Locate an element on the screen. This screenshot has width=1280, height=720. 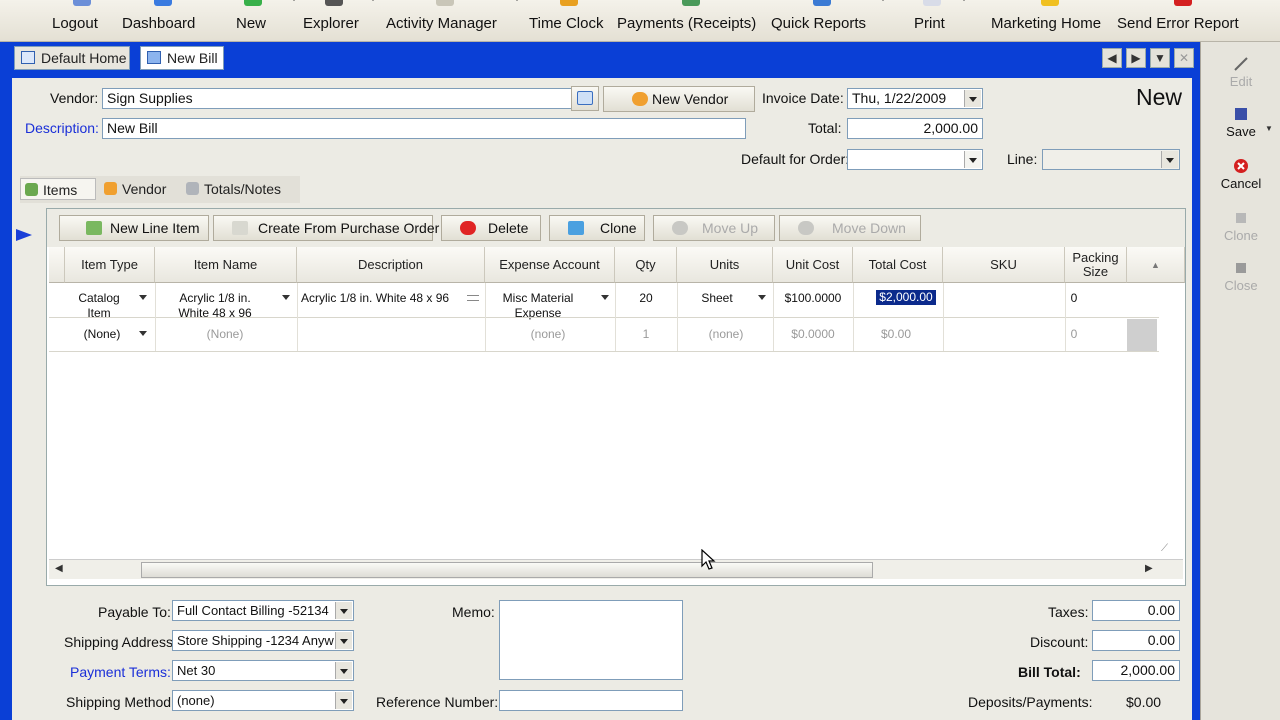
marketing-home-button: Marketing Home is located at coordinates (1050, 21).